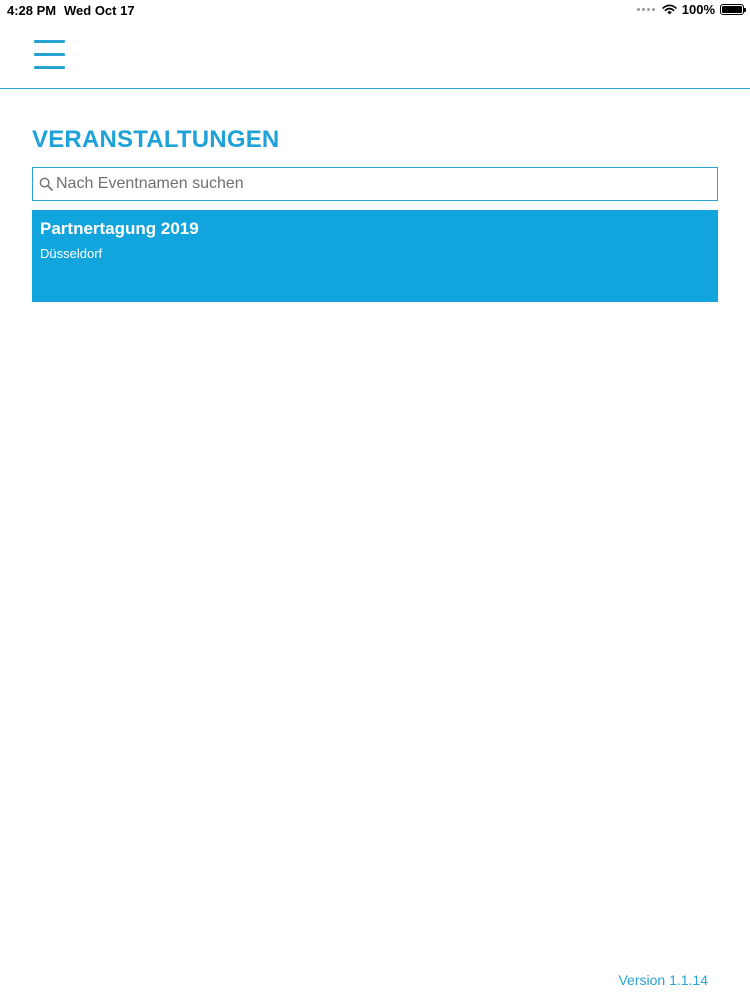 This screenshot has width=750, height=1000. What do you see at coordinates (375, 55) in the screenshot?
I see `navigation-bar` at bounding box center [375, 55].